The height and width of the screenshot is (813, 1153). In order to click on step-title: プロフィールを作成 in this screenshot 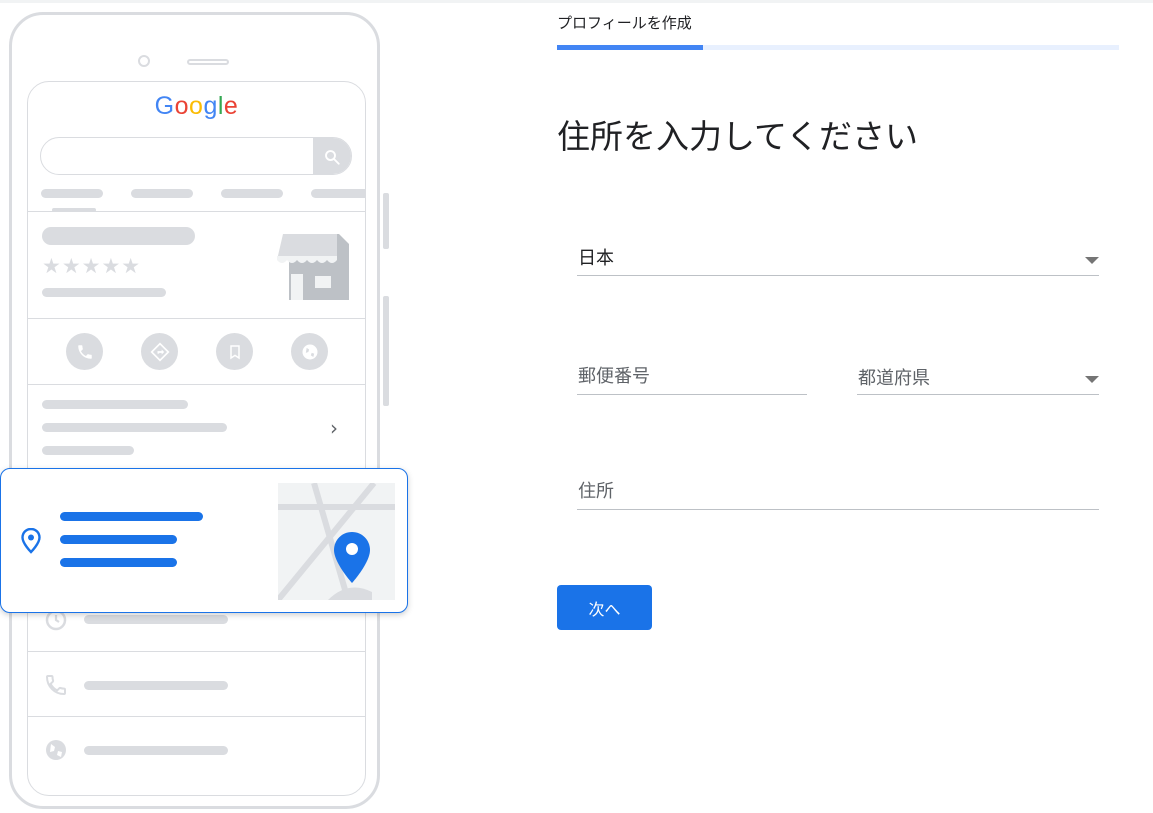, I will do `click(624, 23)`.